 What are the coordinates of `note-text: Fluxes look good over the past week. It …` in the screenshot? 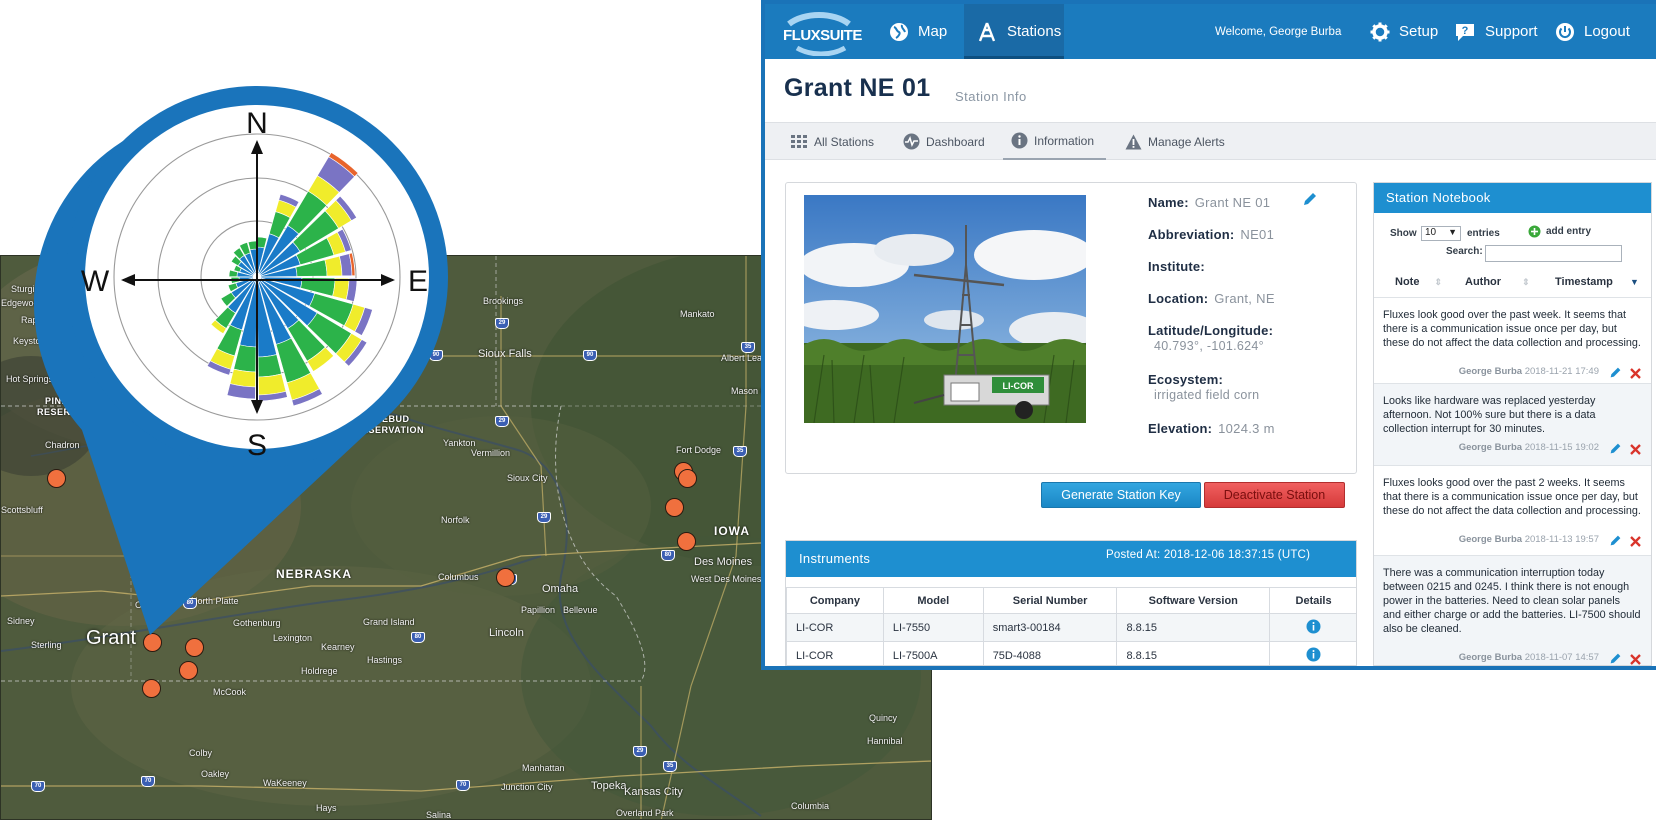 It's located at (1512, 329).